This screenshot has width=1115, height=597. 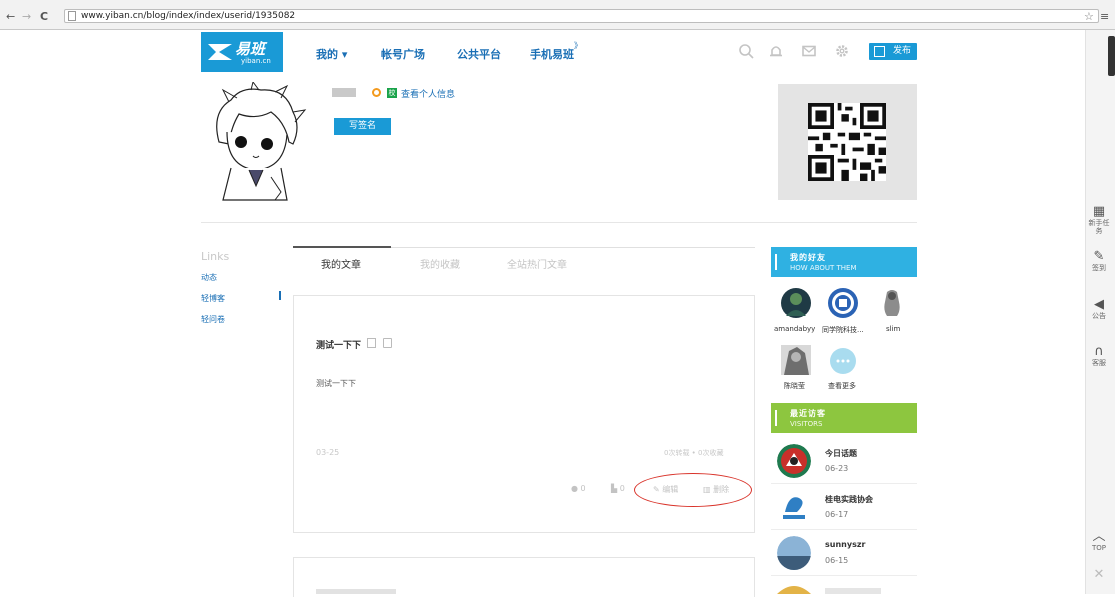 What do you see at coordinates (794, 590) in the screenshot?
I see `visitor-avatar-cut` at bounding box center [794, 590].